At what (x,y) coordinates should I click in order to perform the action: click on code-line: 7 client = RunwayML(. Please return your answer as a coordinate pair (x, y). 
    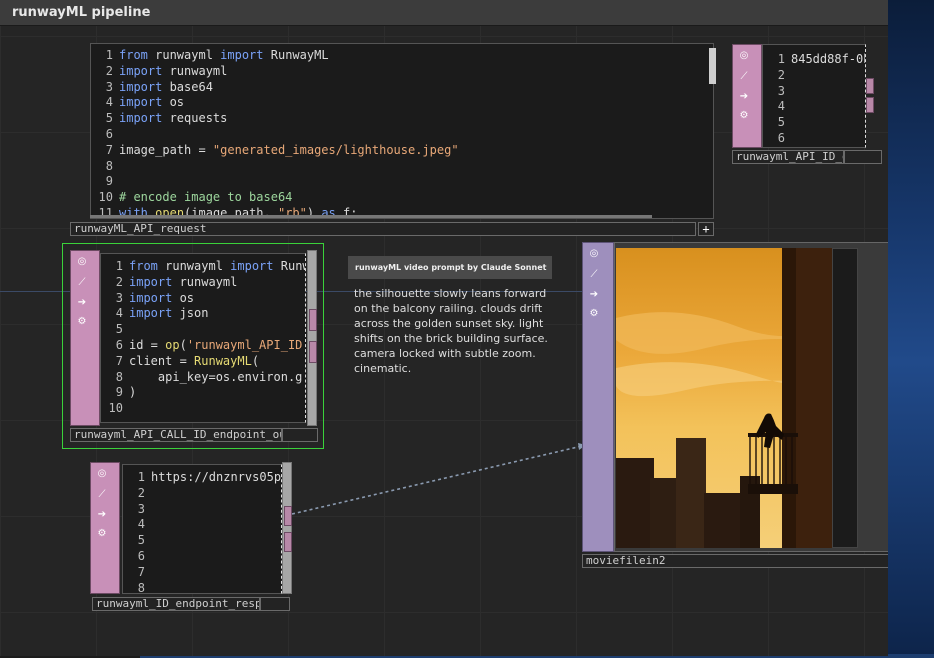
    Looking at the image, I should click on (205, 362).